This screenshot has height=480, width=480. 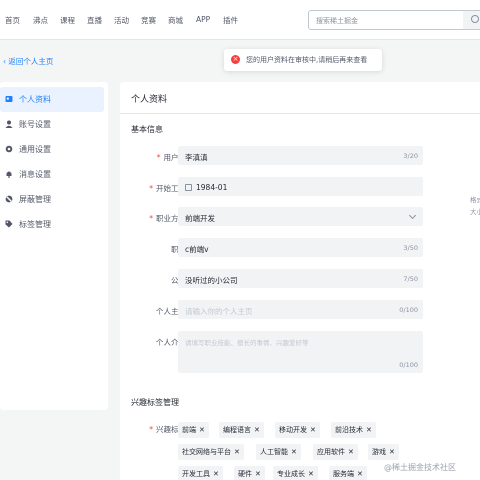 I want to click on intro-textarea: 请填写职业技能、擅长的事情、兴趣爱好等 0/100, so click(x=300, y=352).